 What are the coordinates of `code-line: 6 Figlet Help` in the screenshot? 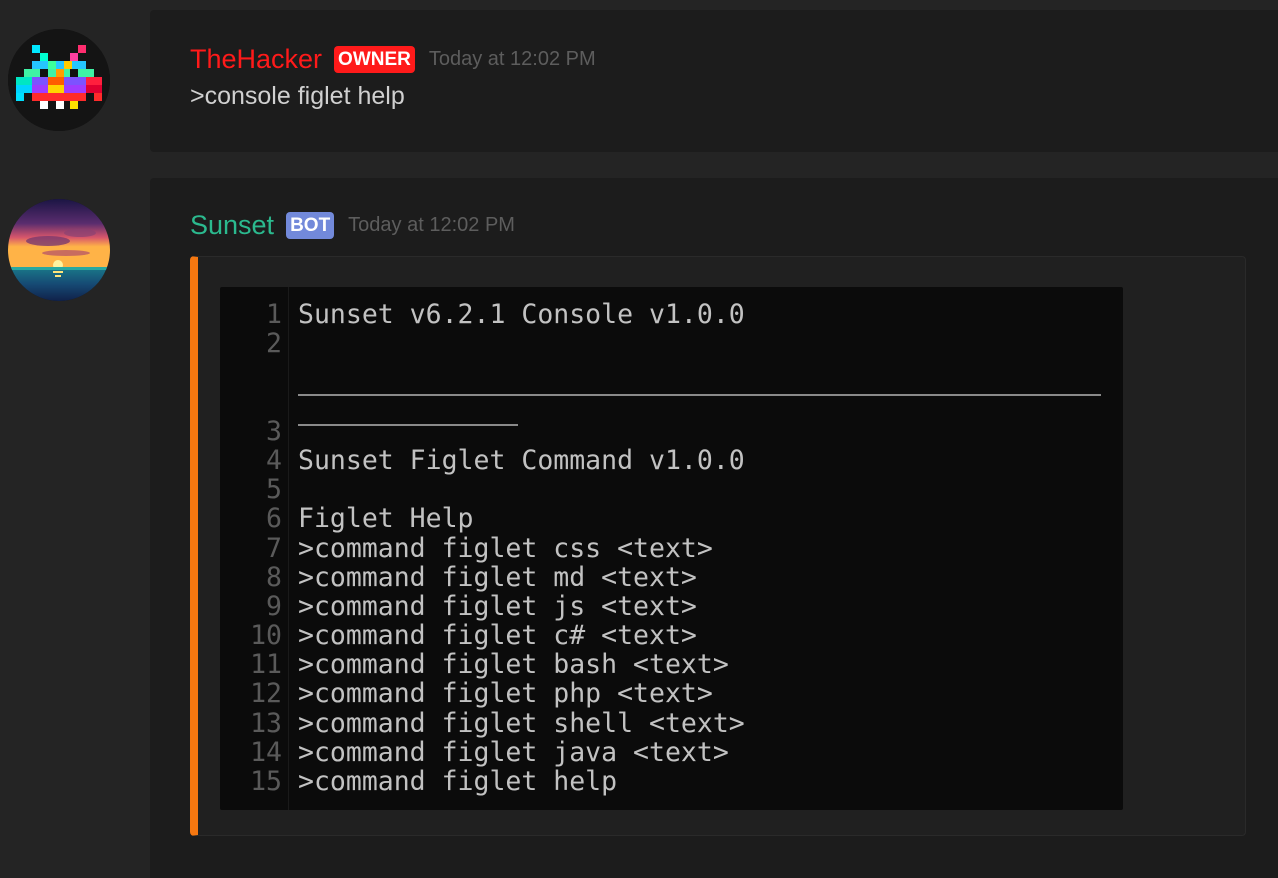 It's located at (671, 518).